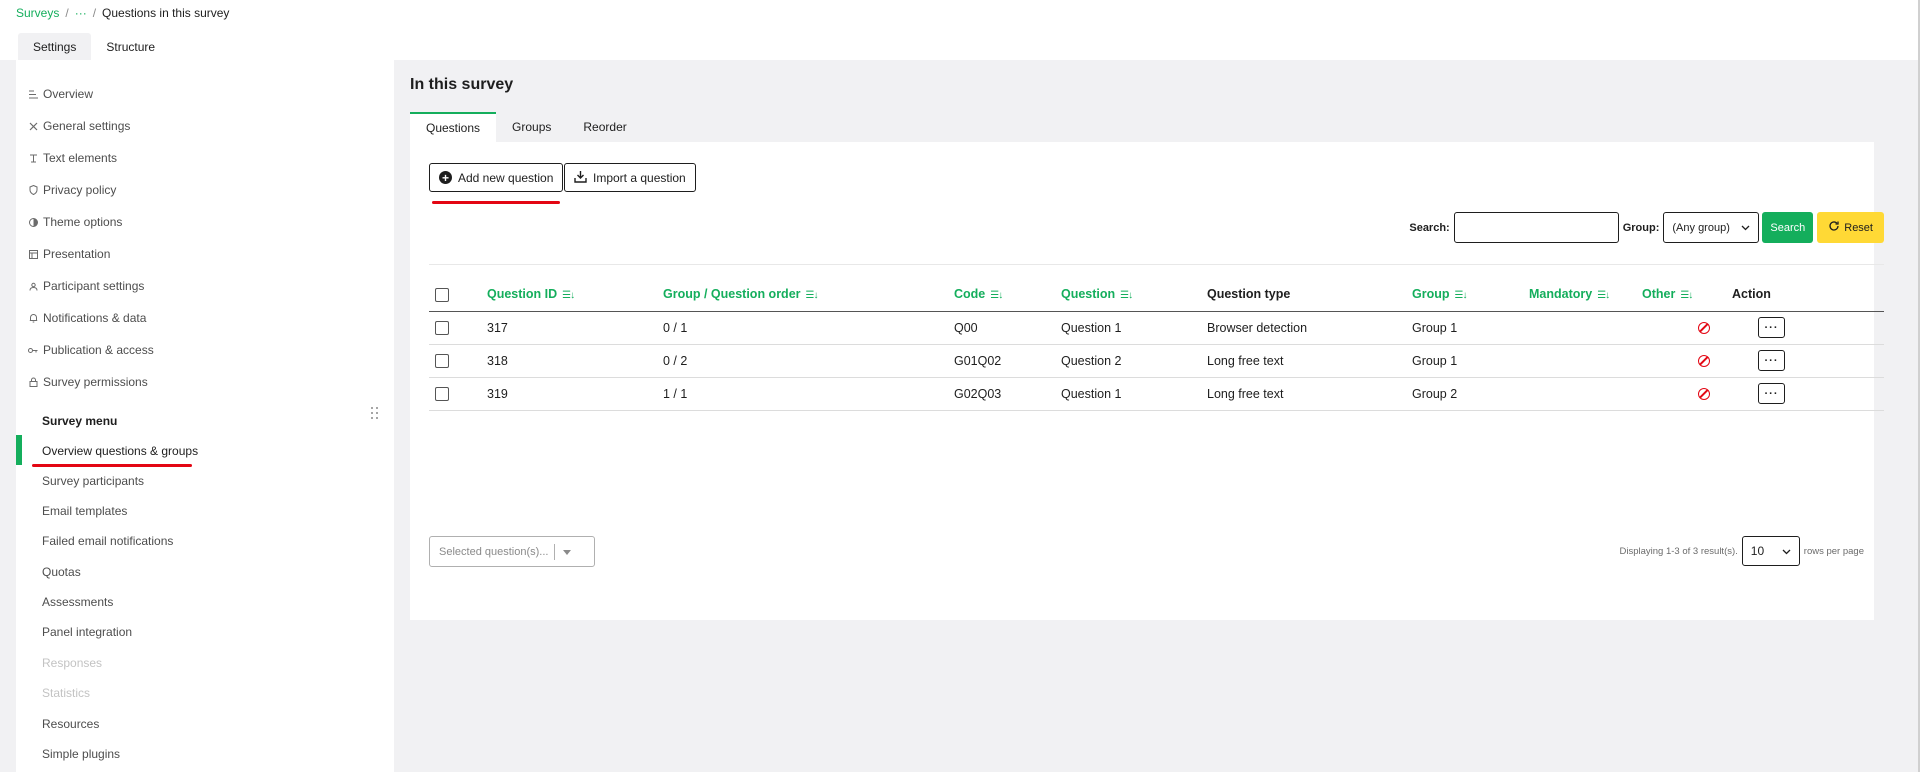  Describe the element at coordinates (77, 602) in the screenshot. I see `menu-item-assessments: Assessments` at that location.